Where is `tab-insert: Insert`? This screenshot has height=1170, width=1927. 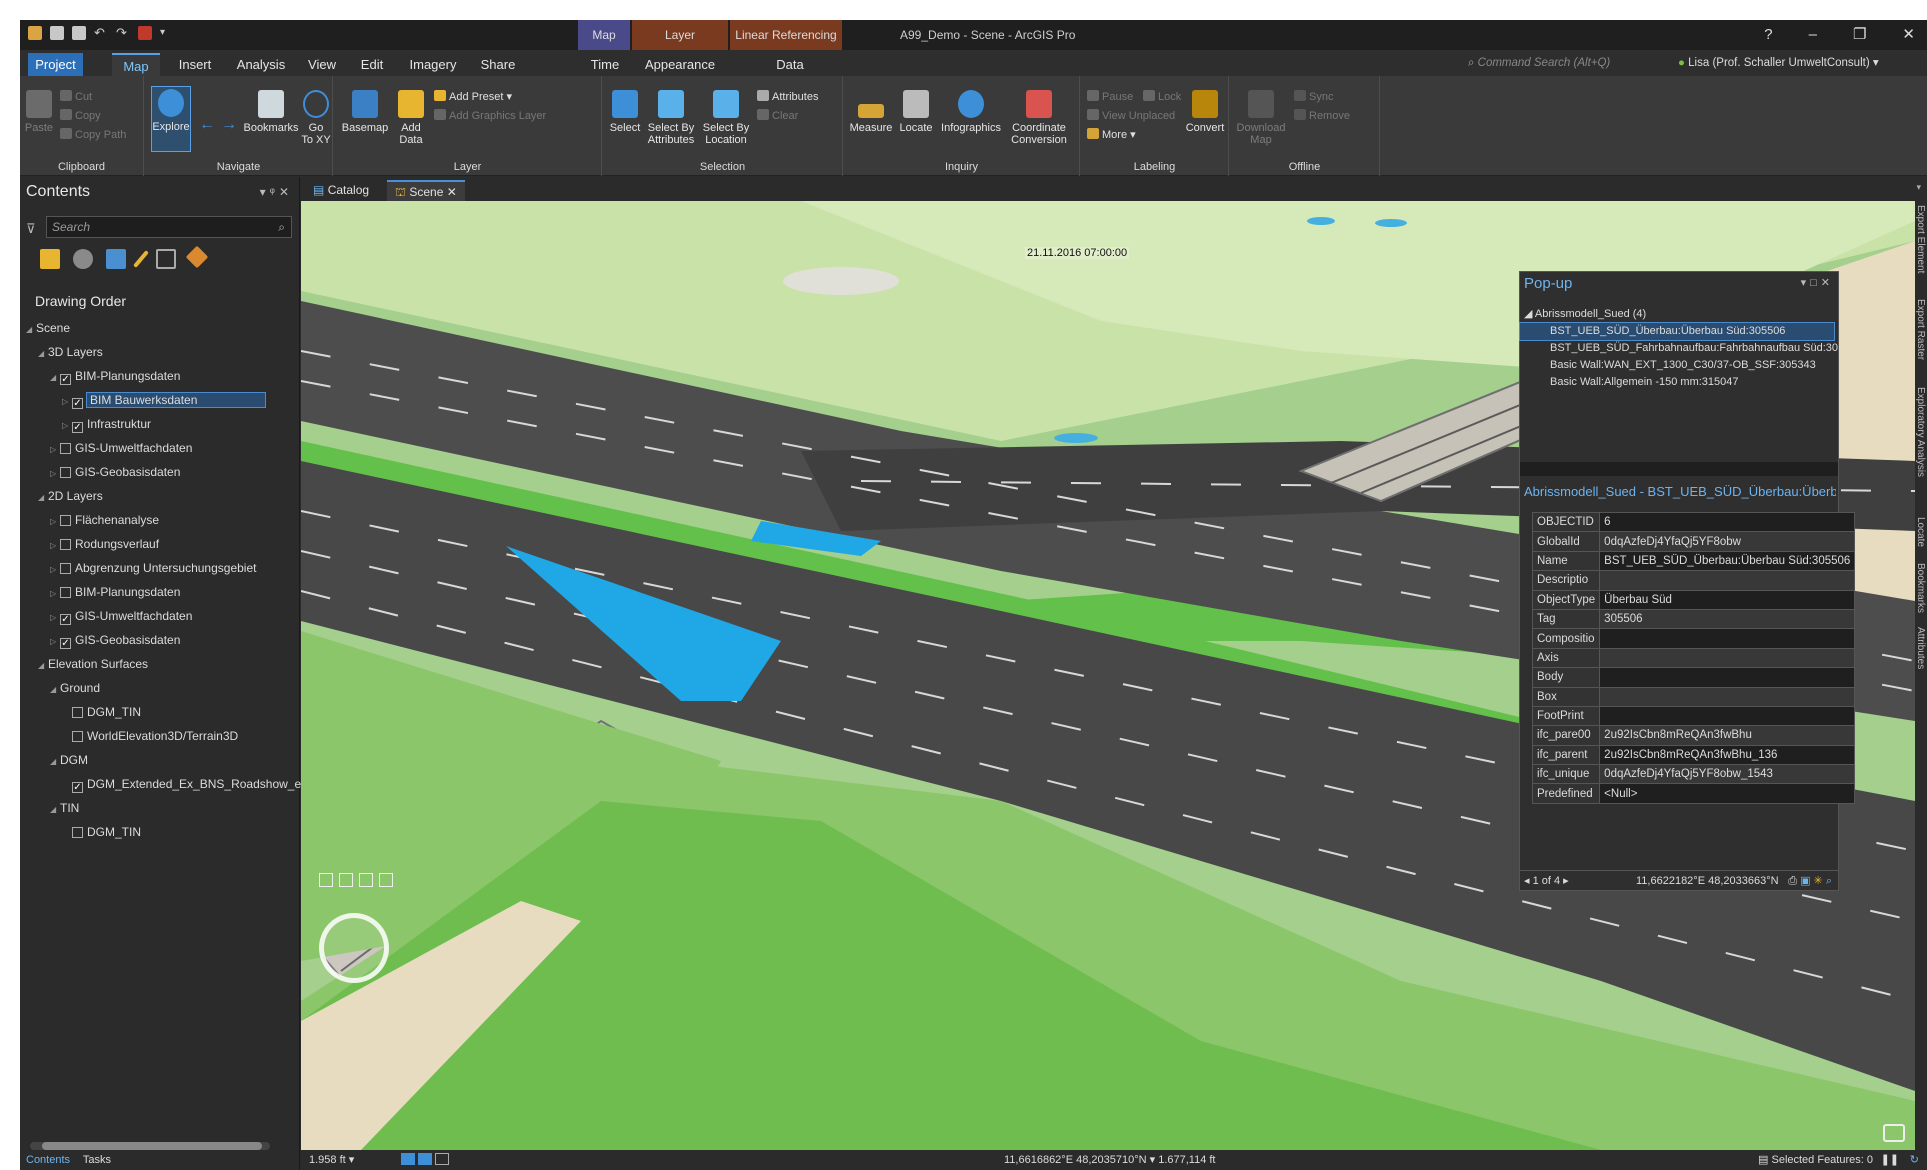 tab-insert: Insert is located at coordinates (195, 64).